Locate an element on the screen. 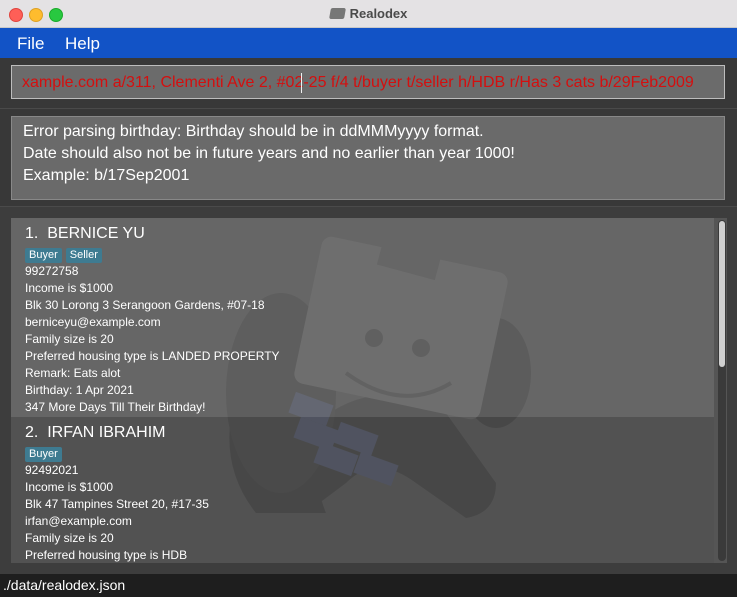 This screenshot has width=737, height=597. client-remark: Remark: Eats alot is located at coordinates (73, 373).